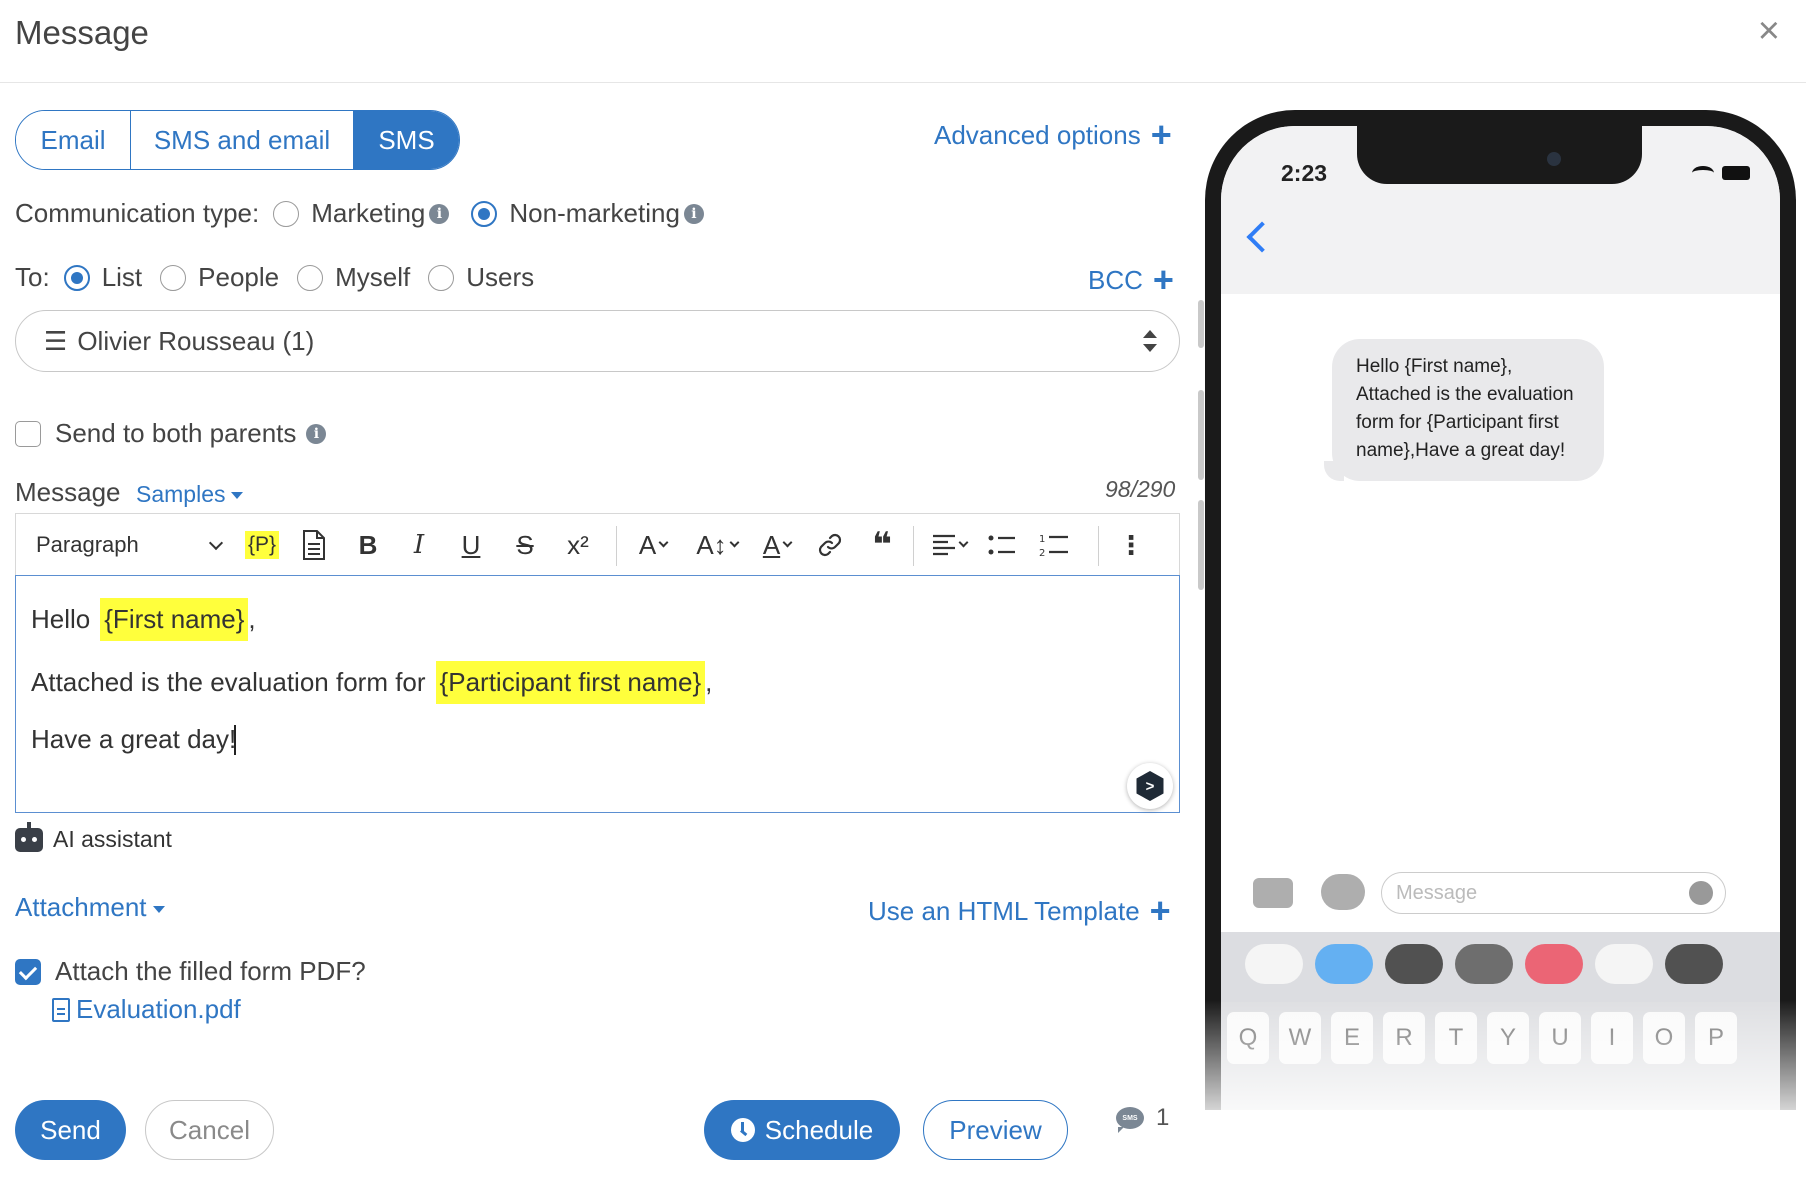  I want to click on digital-touch-app-icon, so click(1694, 964).